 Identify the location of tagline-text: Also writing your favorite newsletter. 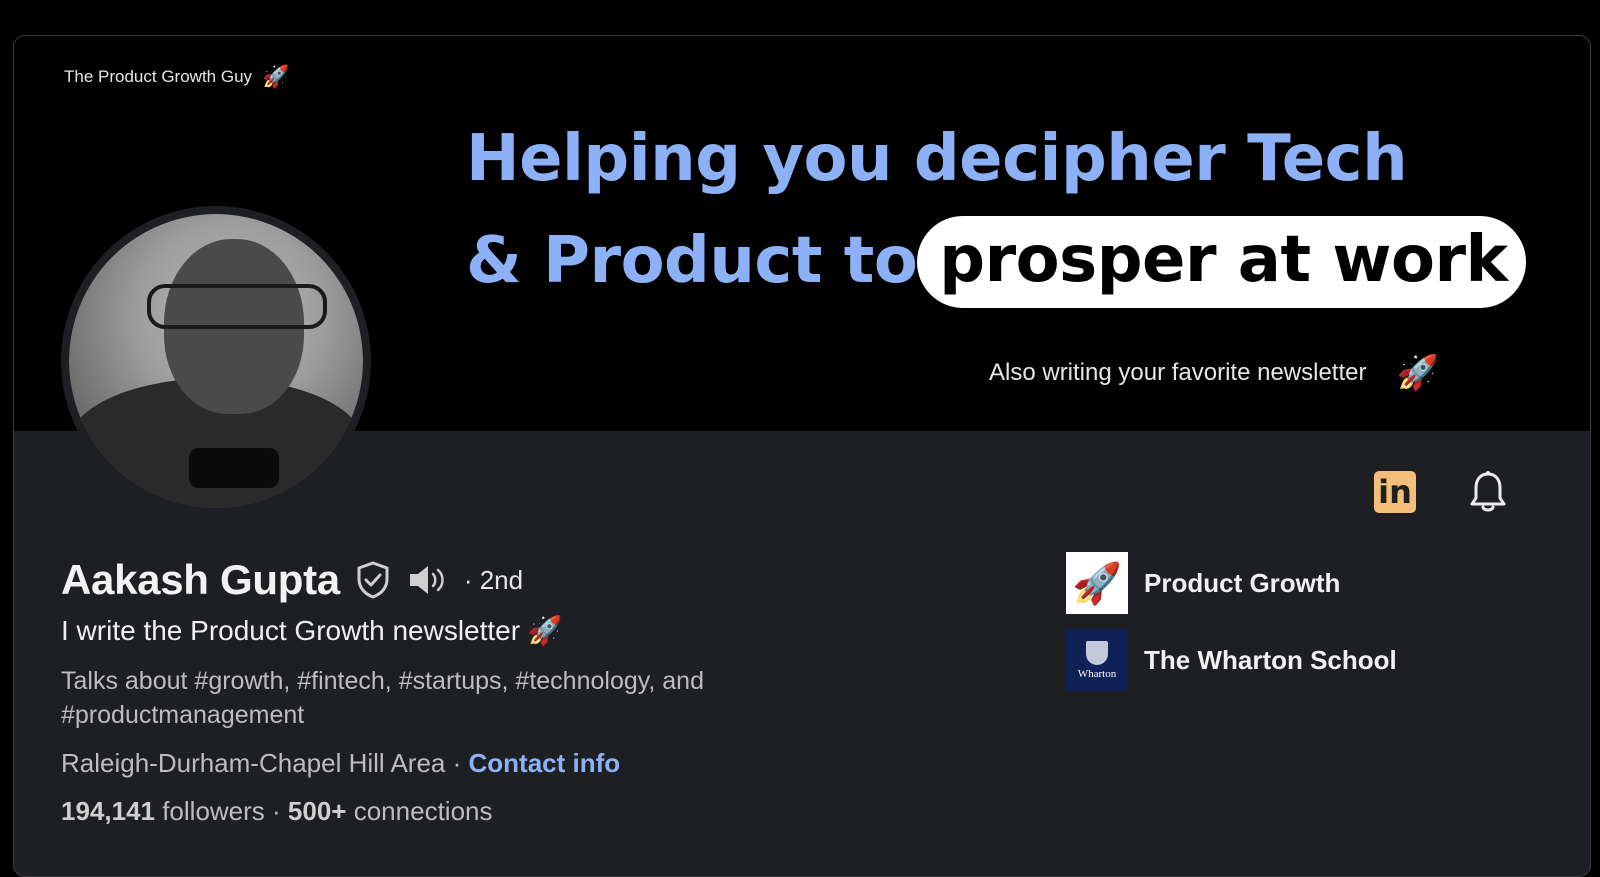
(1178, 372).